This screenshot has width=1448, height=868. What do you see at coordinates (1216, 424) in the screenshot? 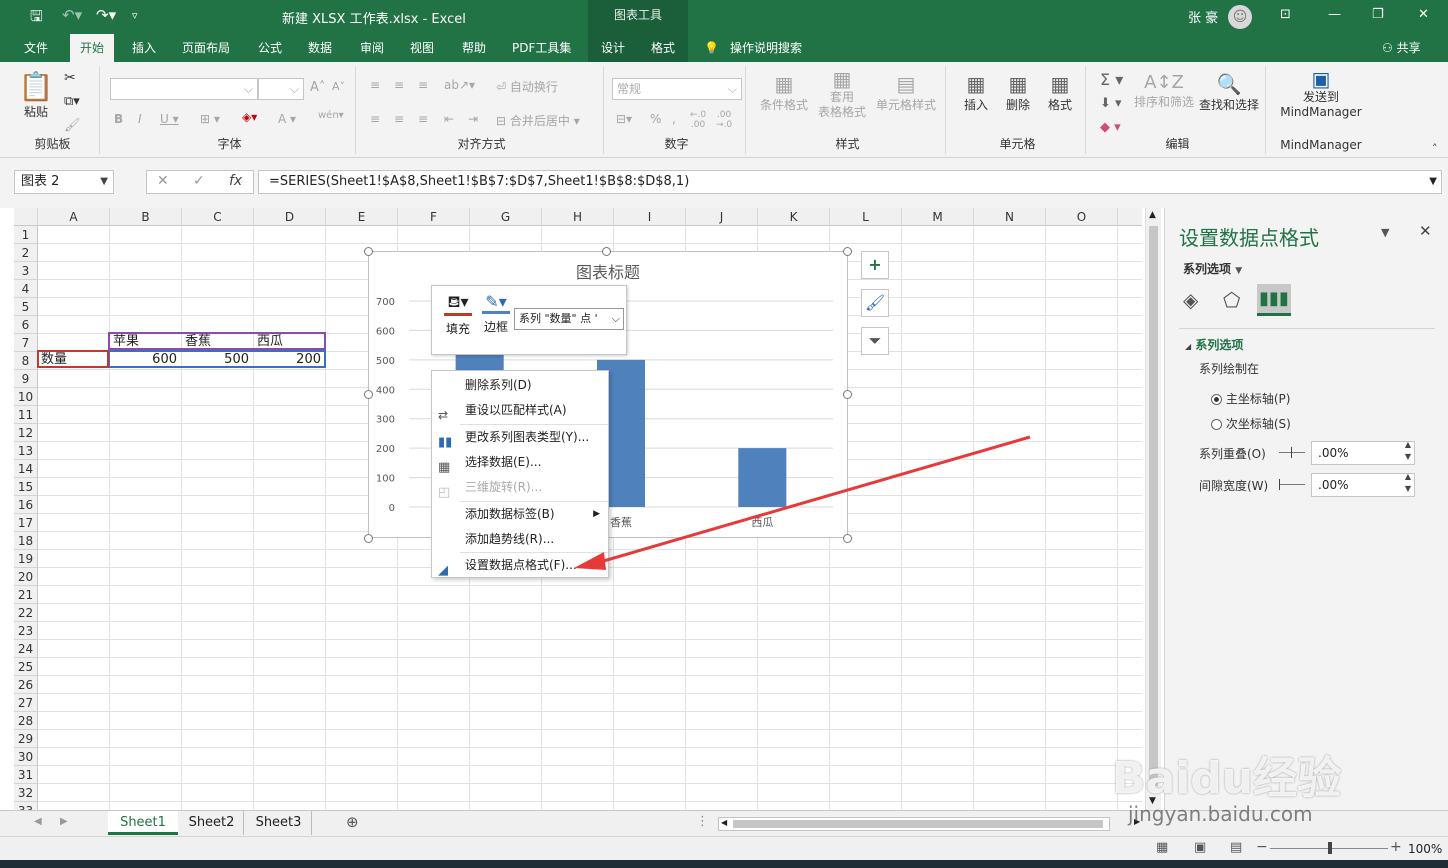
I see `radio-unselected-icon` at bounding box center [1216, 424].